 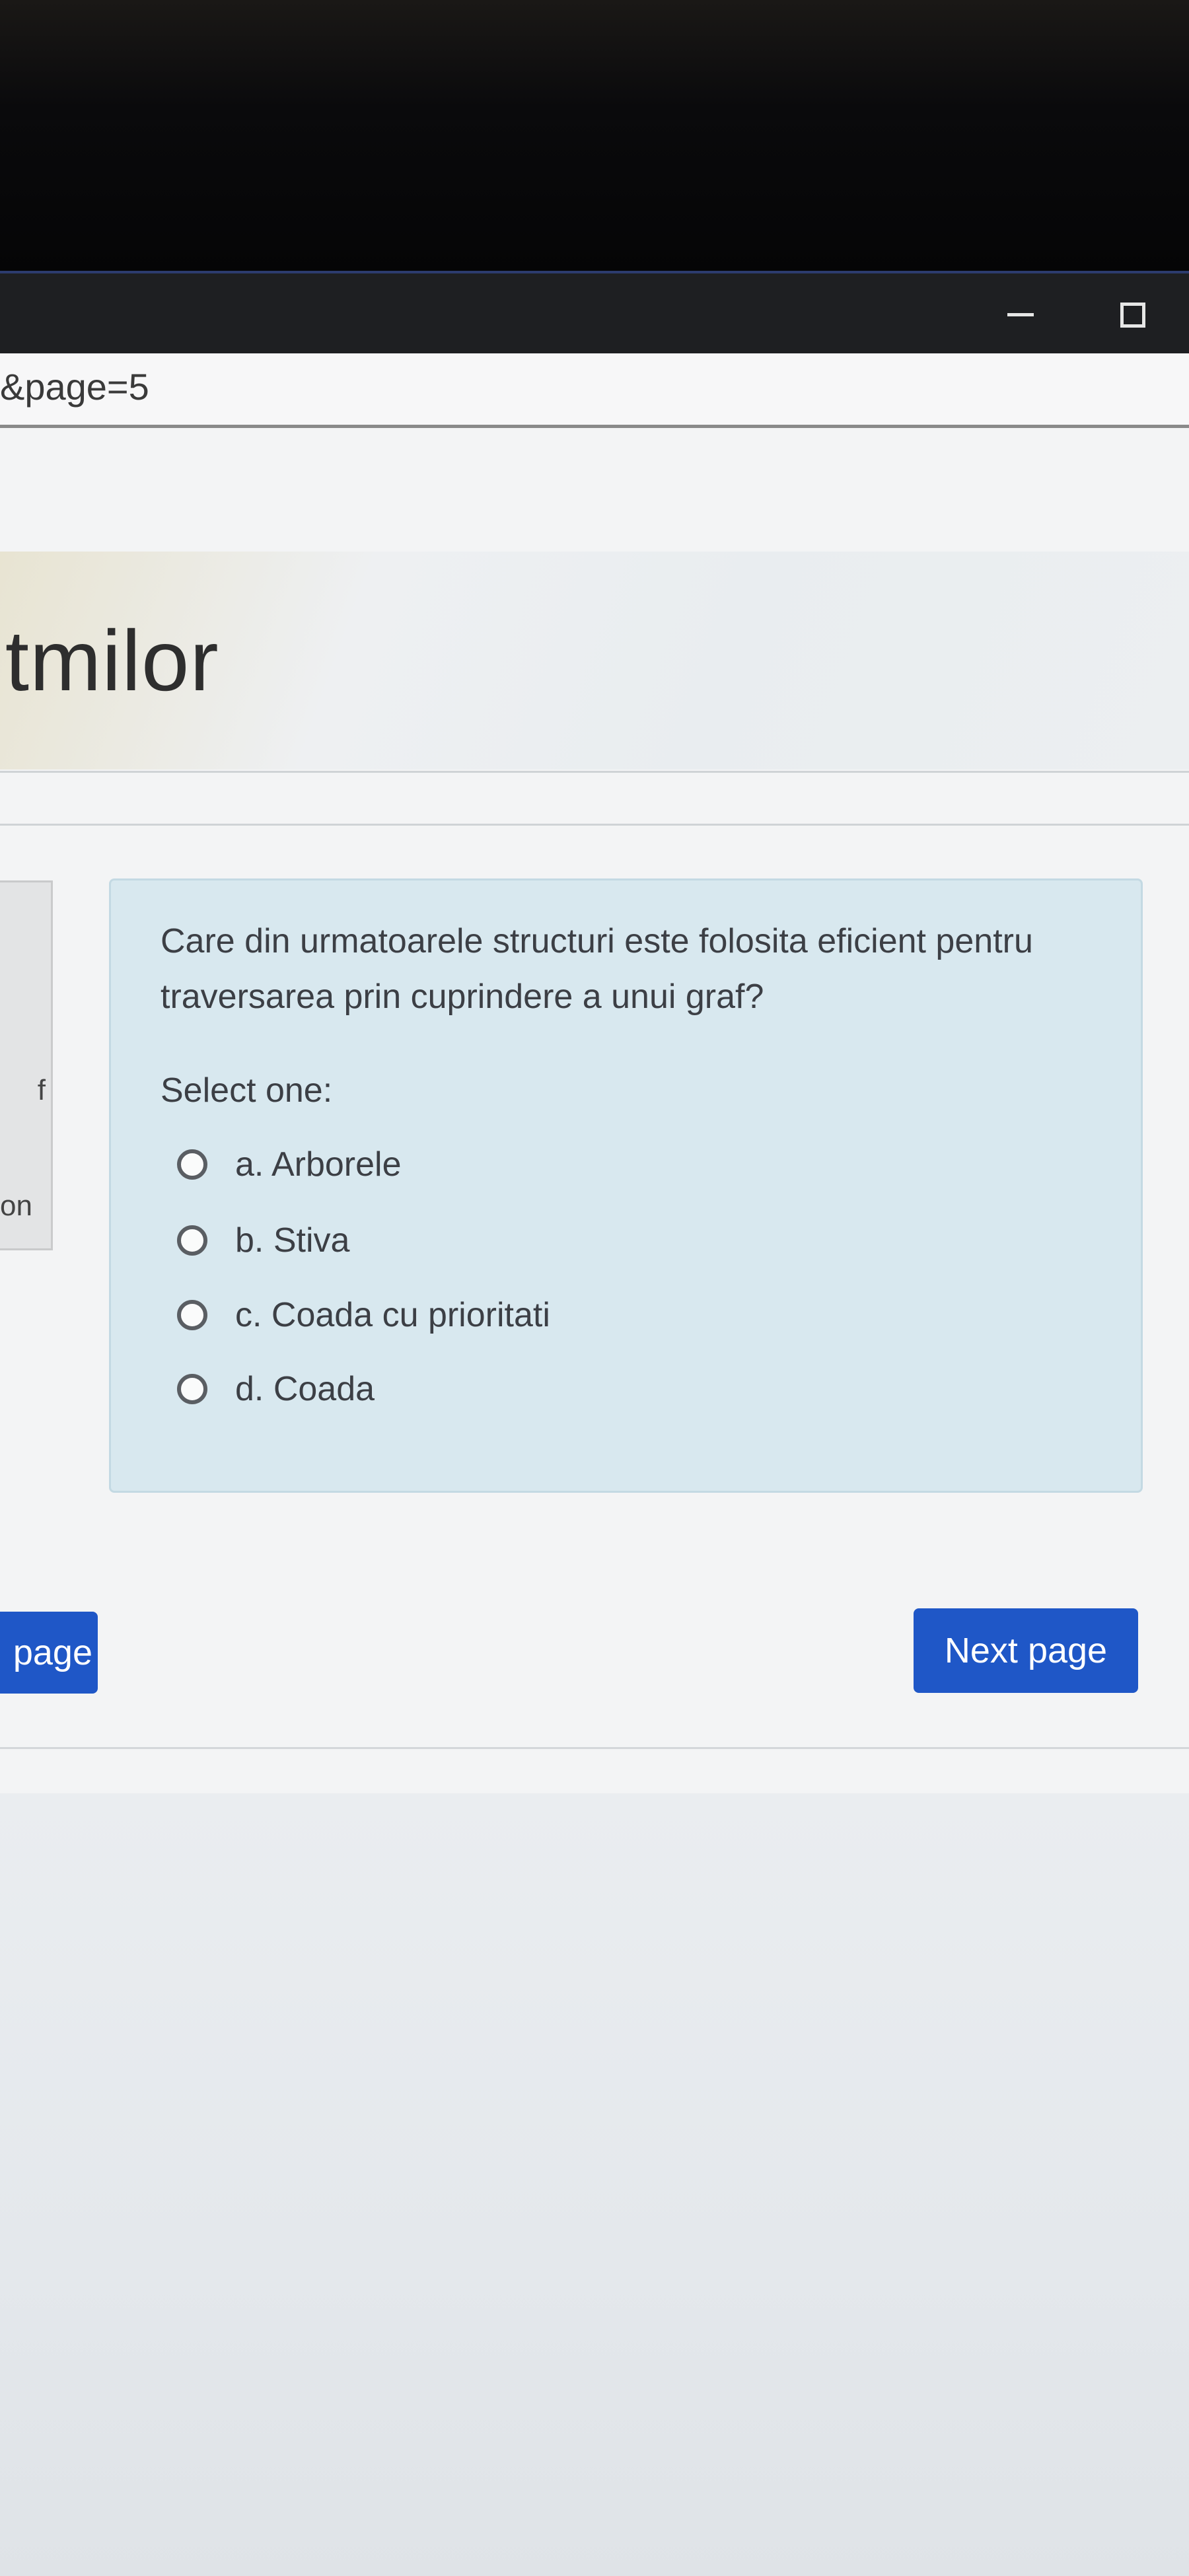 What do you see at coordinates (594, 825) in the screenshot?
I see `content-divider` at bounding box center [594, 825].